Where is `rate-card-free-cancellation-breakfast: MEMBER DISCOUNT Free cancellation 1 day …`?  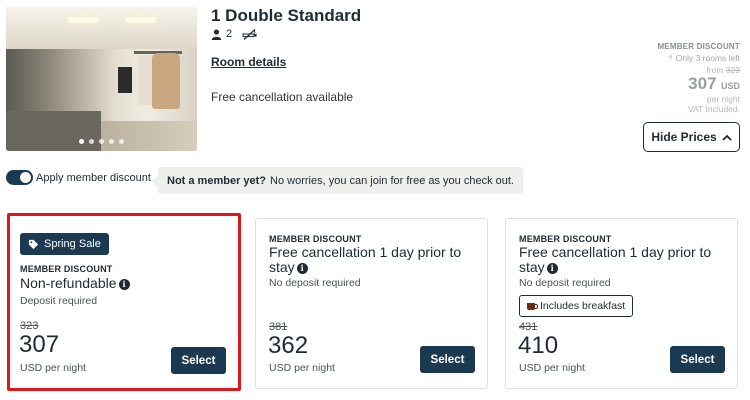
rate-card-free-cancellation-breakfast: MEMBER DISCOUNT Free cancellation 1 day … is located at coordinates (621, 303).